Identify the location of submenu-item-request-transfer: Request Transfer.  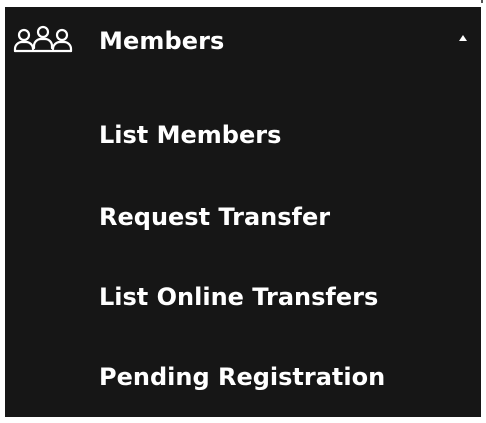
(214, 217).